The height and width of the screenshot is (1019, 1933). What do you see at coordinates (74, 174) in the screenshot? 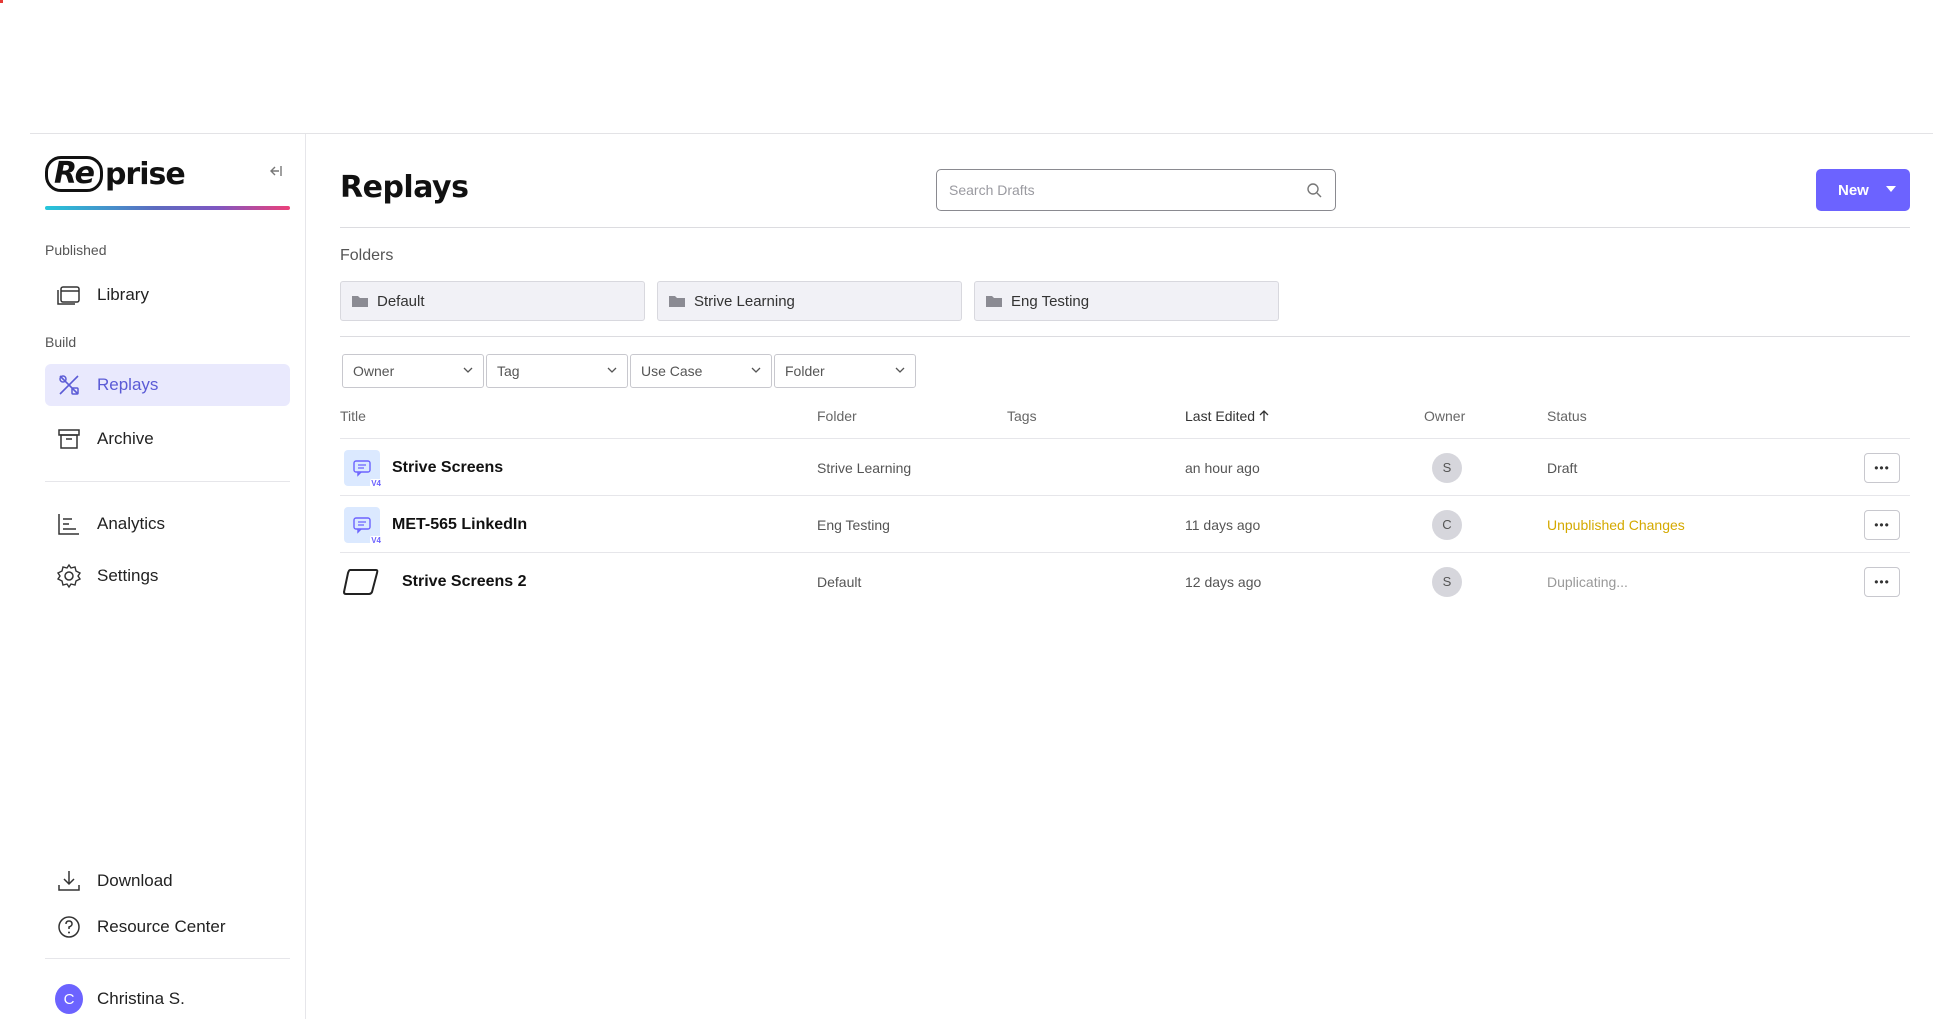
I see `logo-re: Re` at bounding box center [74, 174].